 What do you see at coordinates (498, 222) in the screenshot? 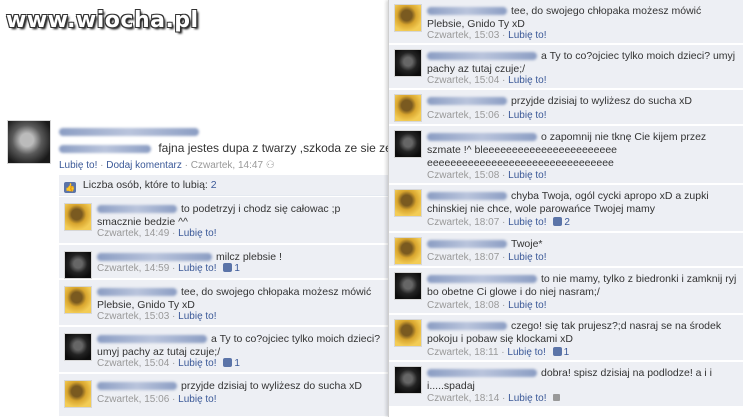
I see `comment-meta: Czwartek, 18:07 · Lubię to! 2` at bounding box center [498, 222].